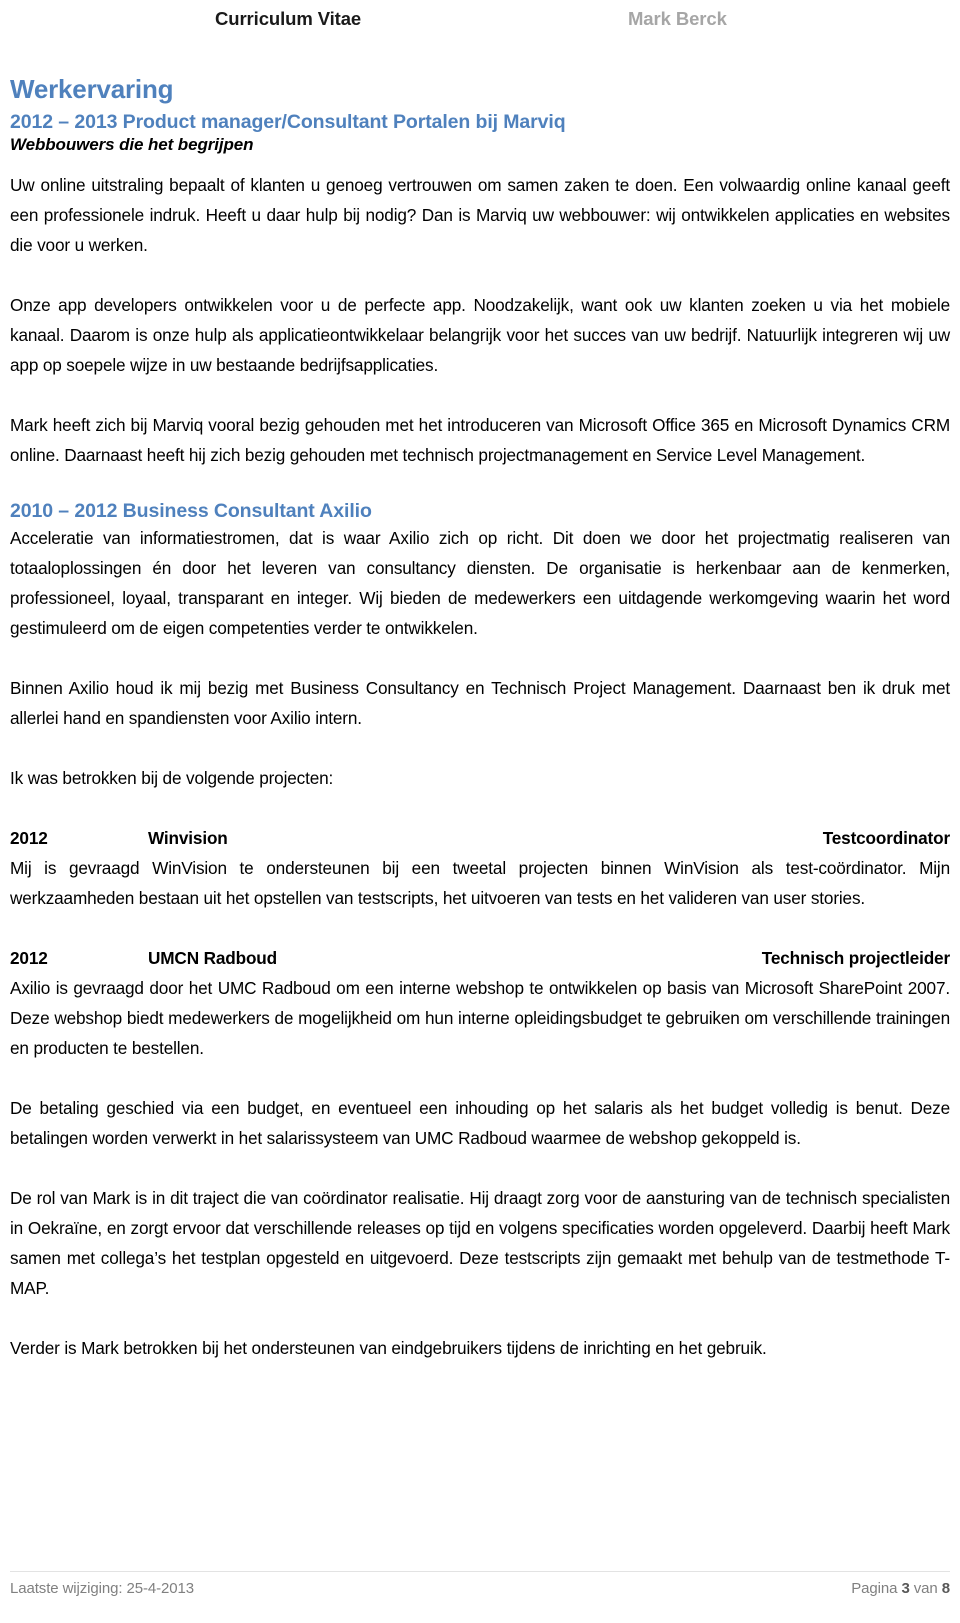  I want to click on footer-page-total: 8, so click(945, 1588).